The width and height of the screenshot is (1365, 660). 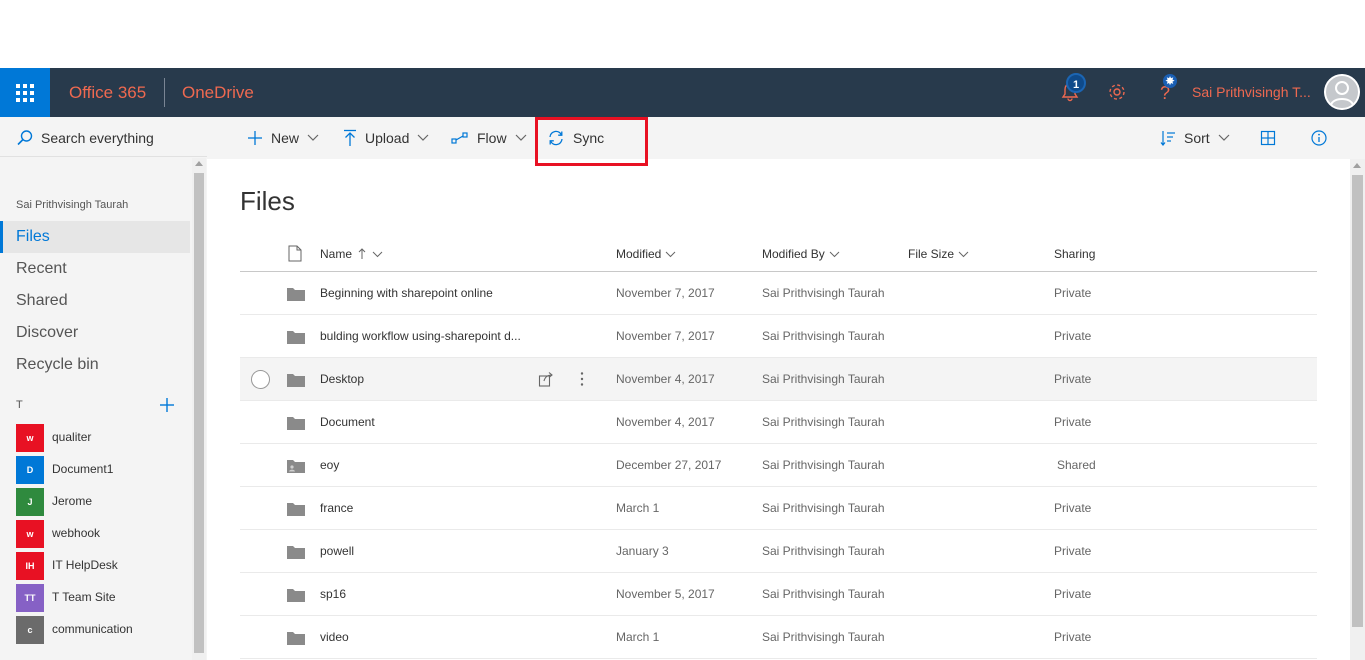 What do you see at coordinates (285, 138) in the screenshot?
I see `new-label: New` at bounding box center [285, 138].